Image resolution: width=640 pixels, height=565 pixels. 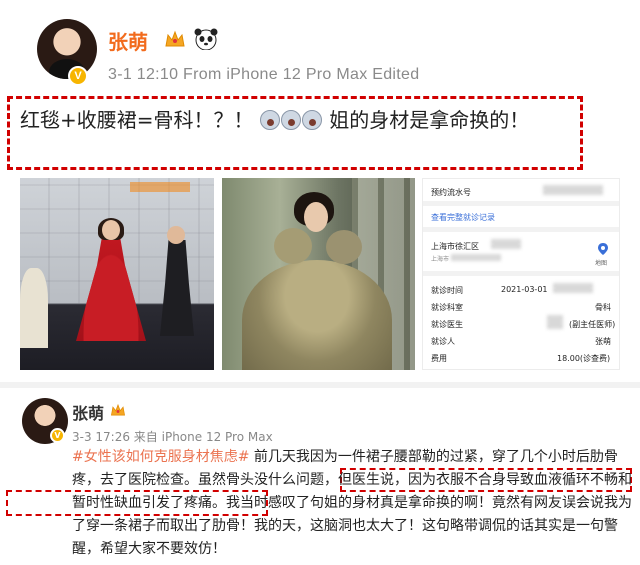 I want to click on topic-hashtag-link: #女性该如何克服身材焦虑#, so click(x=160, y=457).